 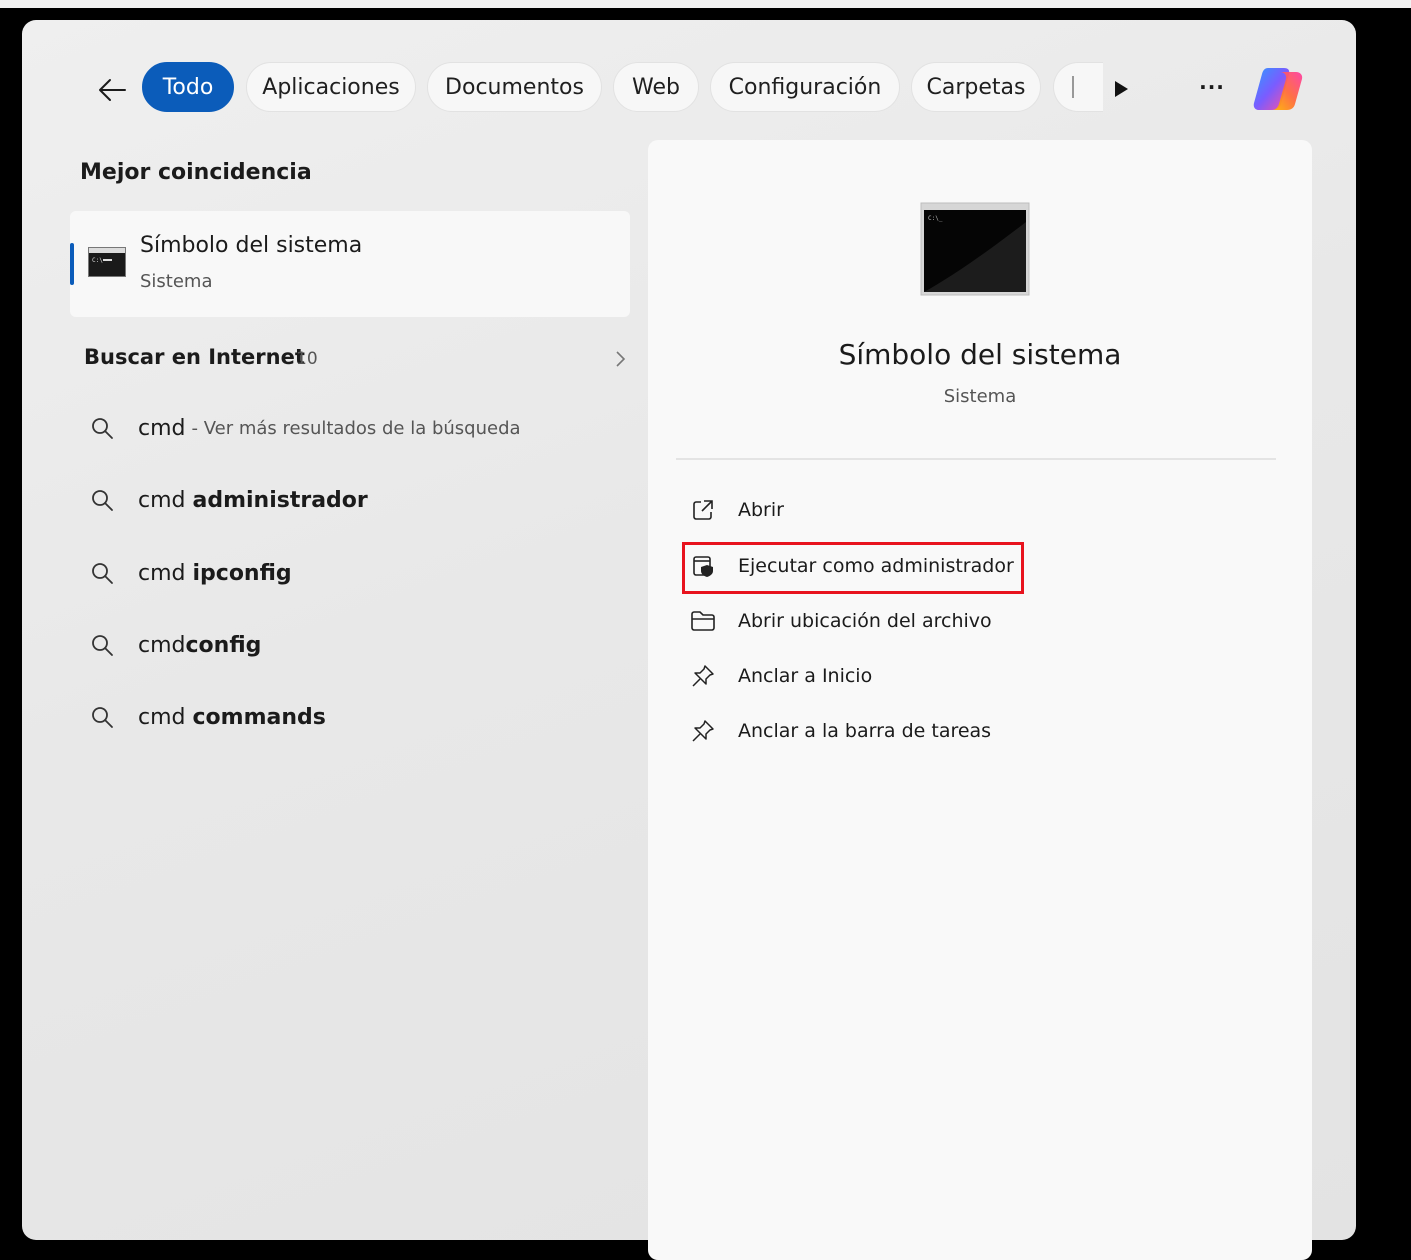 What do you see at coordinates (853, 568) in the screenshot?
I see `highlight-box` at bounding box center [853, 568].